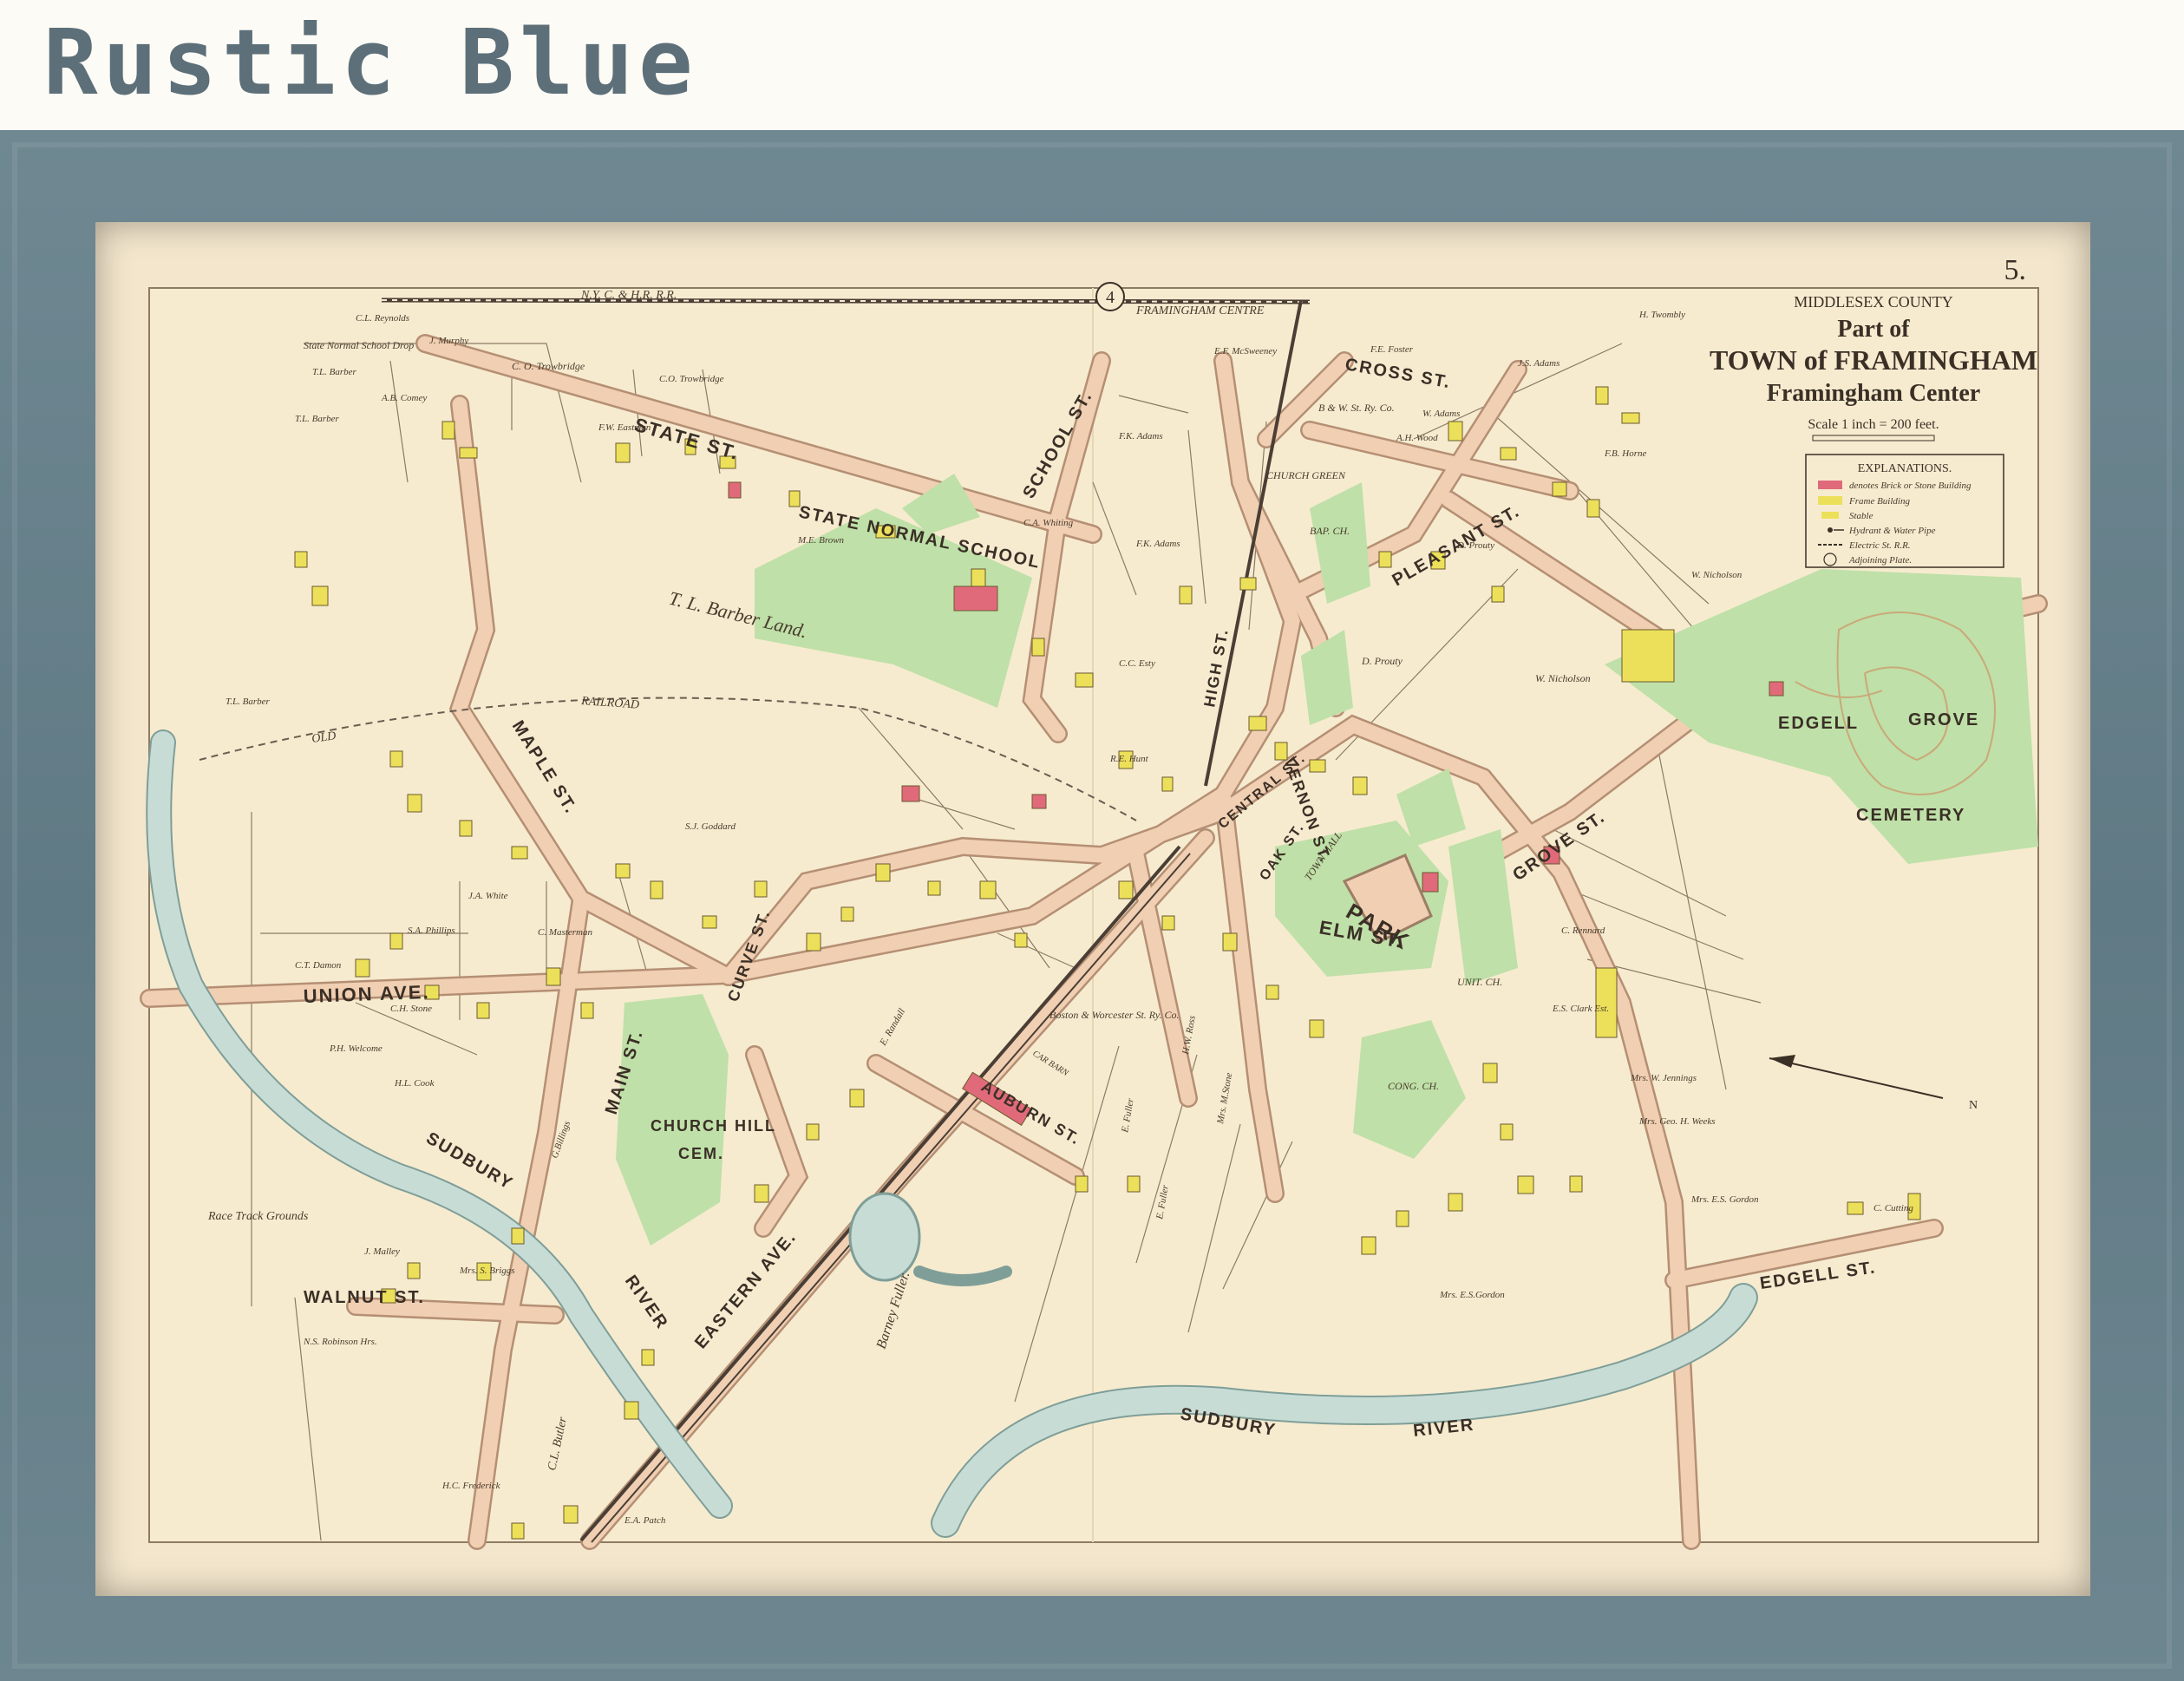  What do you see at coordinates (1356, 408) in the screenshot?
I see `bw-street-rr-label-2: B & W. St. Ry. Co.` at bounding box center [1356, 408].